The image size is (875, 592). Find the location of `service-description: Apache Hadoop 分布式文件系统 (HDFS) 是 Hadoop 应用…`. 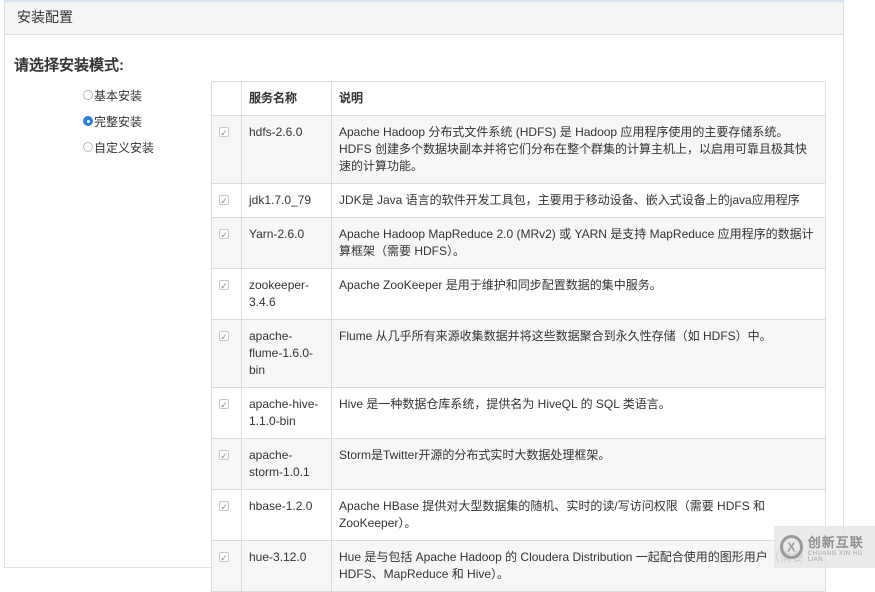

service-description: Apache Hadoop 分布式文件系统 (HDFS) 是 Hadoop 应用… is located at coordinates (578, 149).